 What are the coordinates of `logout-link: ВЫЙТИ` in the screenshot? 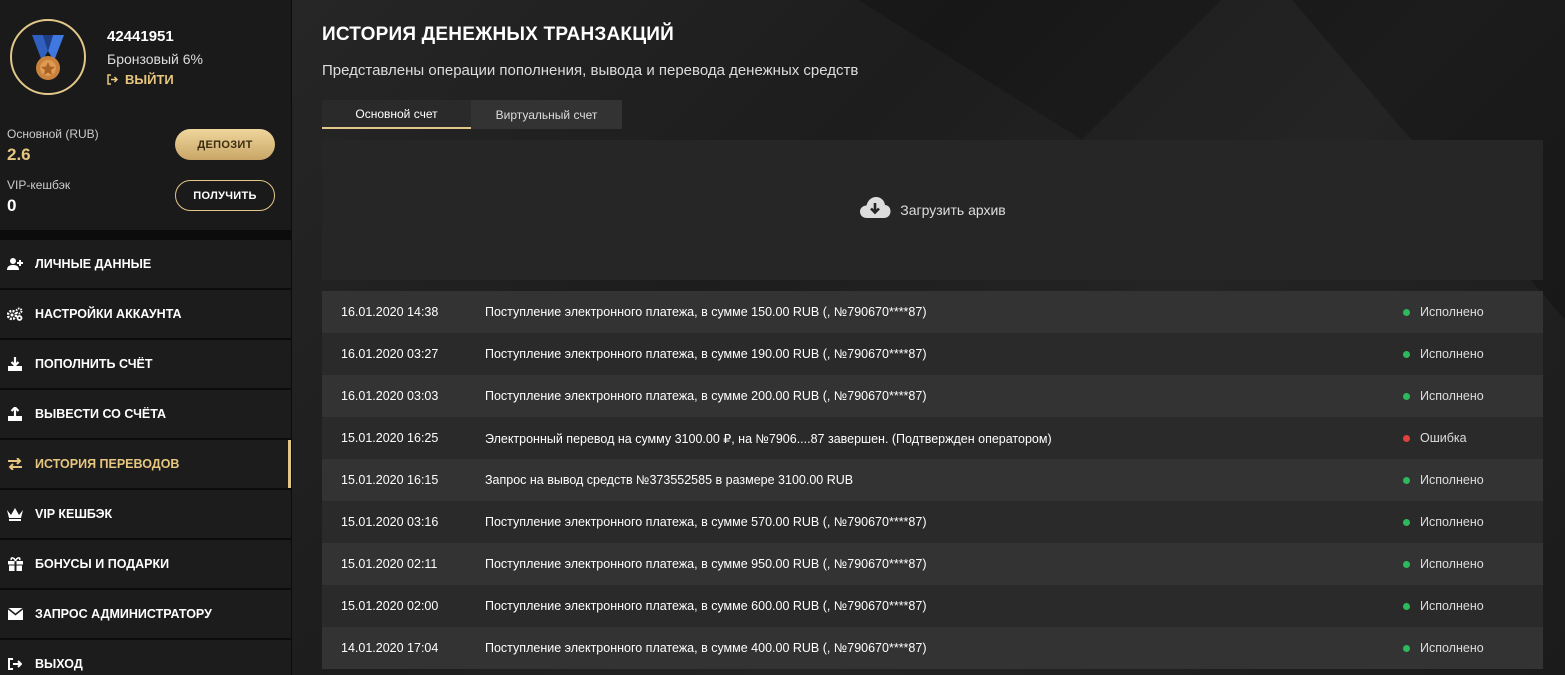 It's located at (140, 79).